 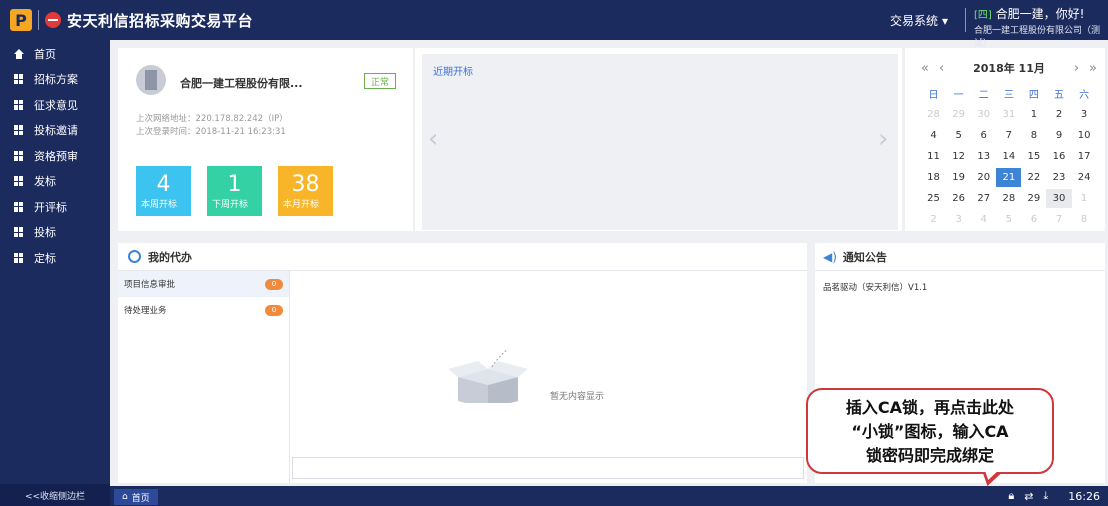 I want to click on home-icon: ⌂, so click(x=125, y=497).